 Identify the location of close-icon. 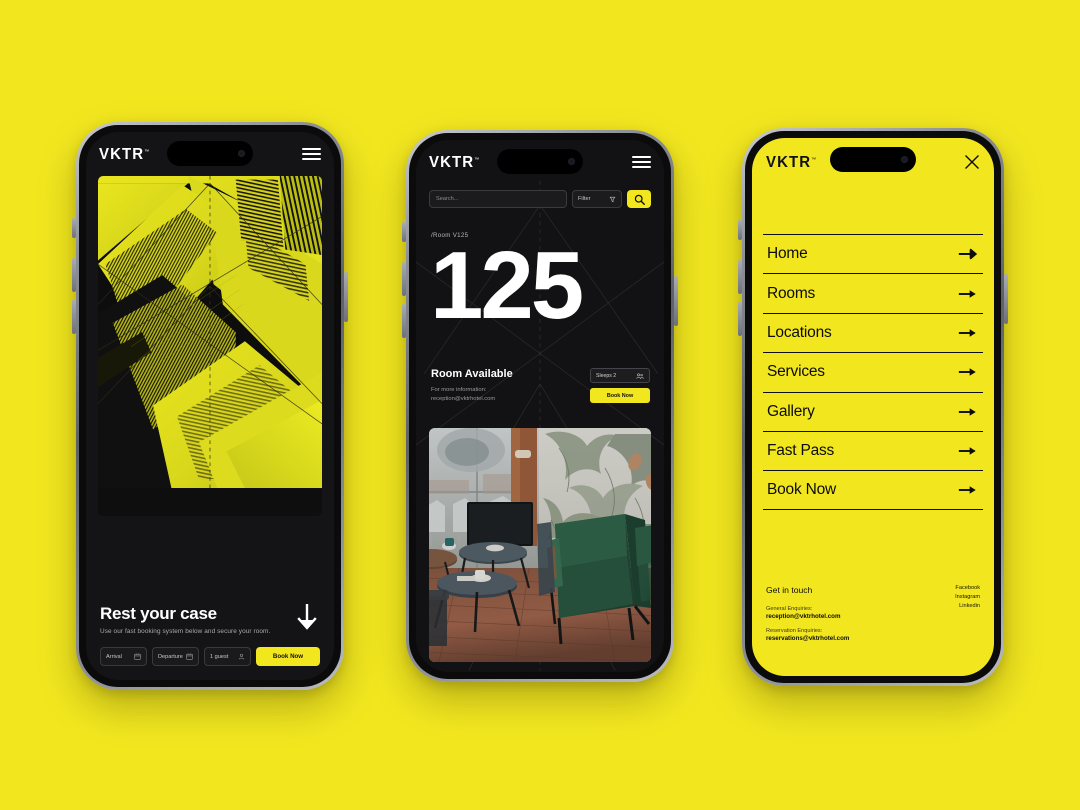
(972, 162).